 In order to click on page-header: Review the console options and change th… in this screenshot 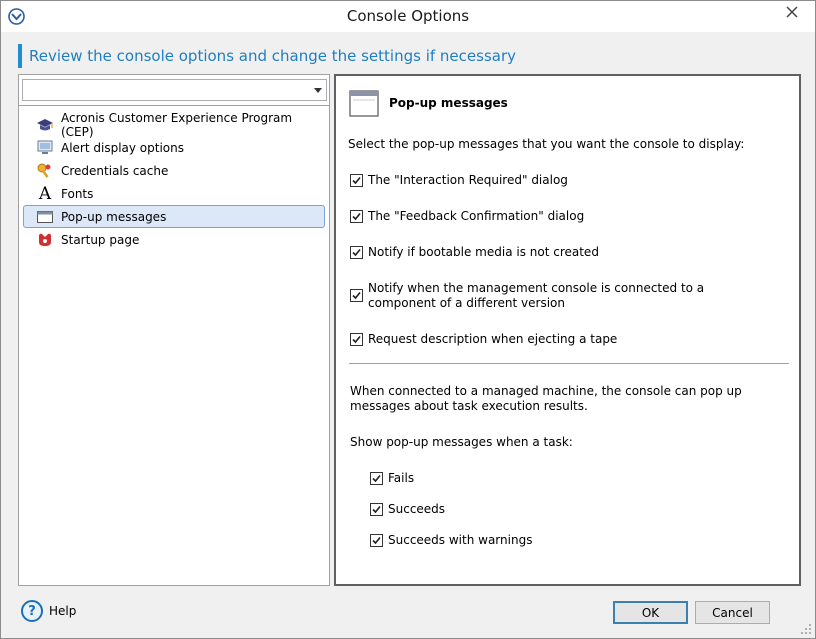, I will do `click(272, 56)`.